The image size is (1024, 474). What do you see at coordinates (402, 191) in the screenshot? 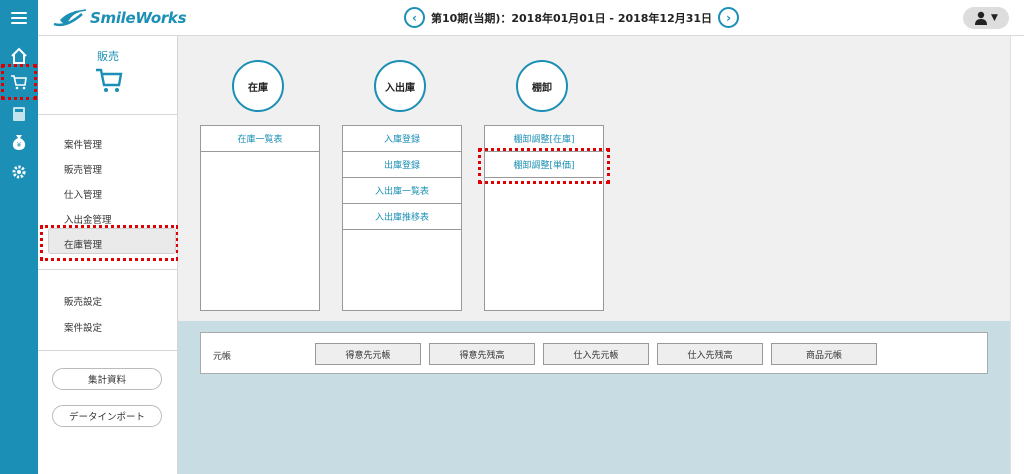
I see `inout-list-link: 入出庫一覧表` at bounding box center [402, 191].